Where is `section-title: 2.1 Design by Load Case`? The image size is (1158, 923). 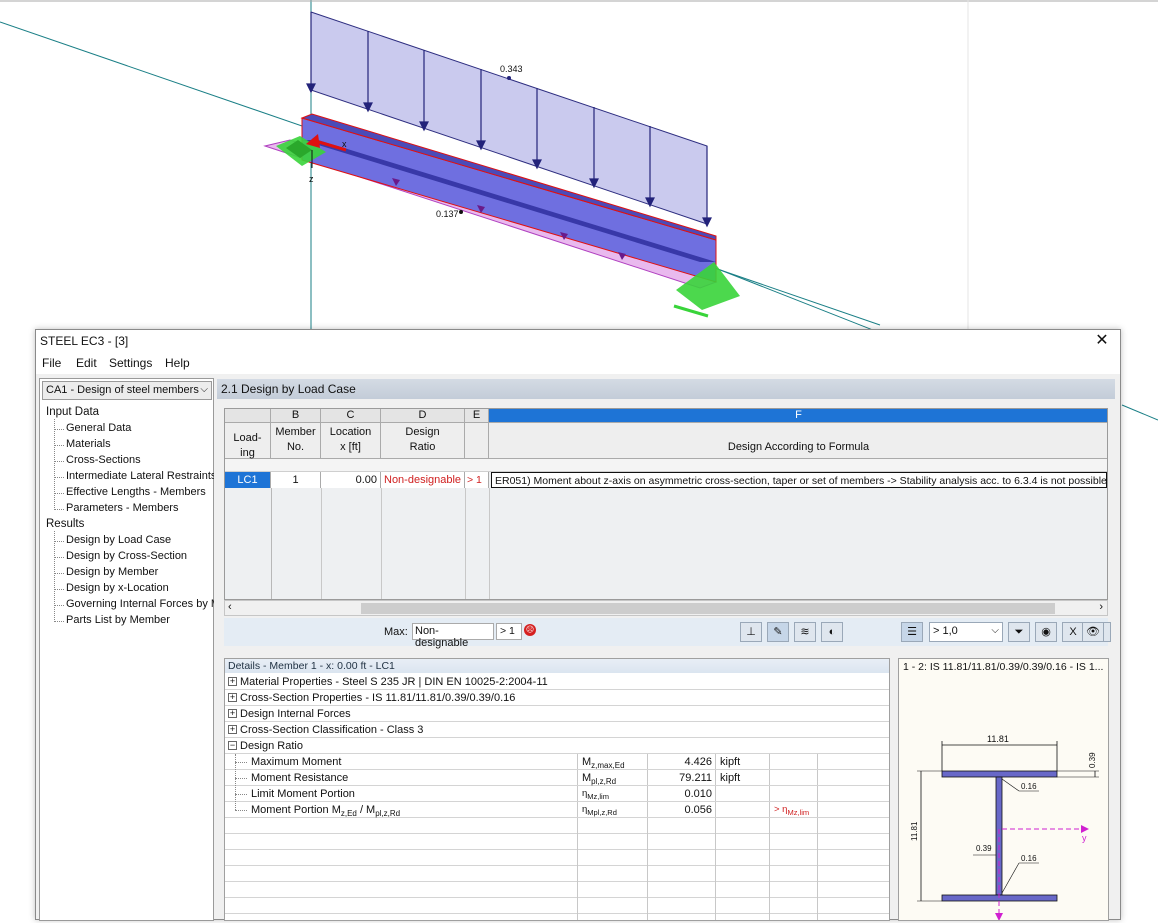 section-title: 2.1 Design by Load Case is located at coordinates (666, 389).